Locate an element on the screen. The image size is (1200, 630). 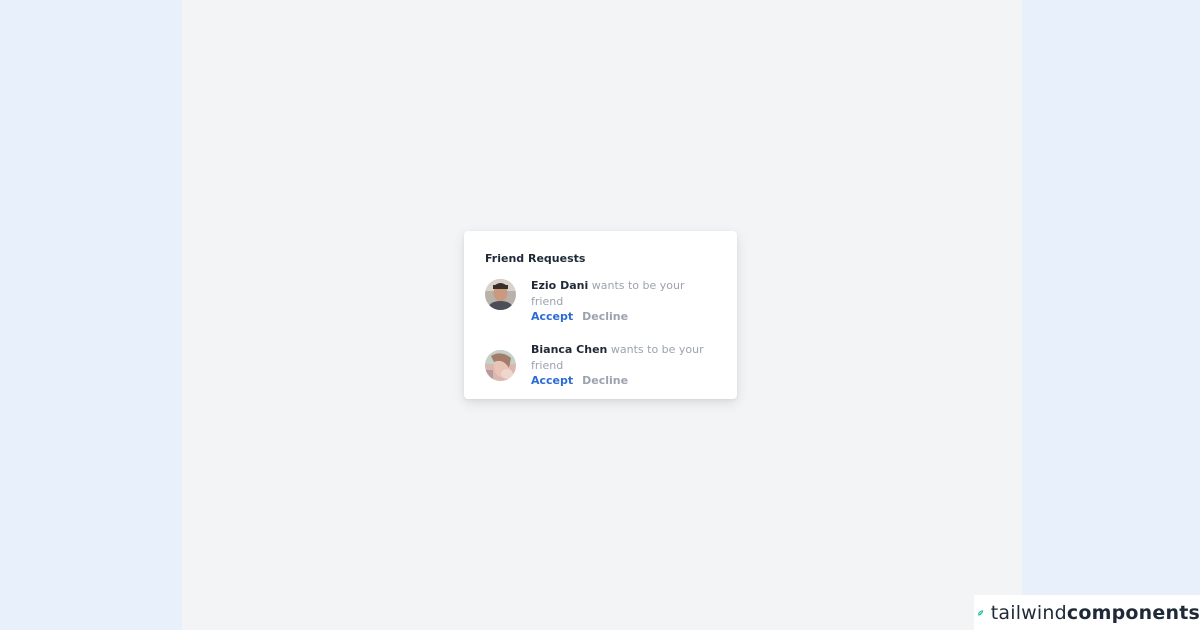
tailwindcomponents-logo: tailwindcomponents is located at coordinates (1087, 612).